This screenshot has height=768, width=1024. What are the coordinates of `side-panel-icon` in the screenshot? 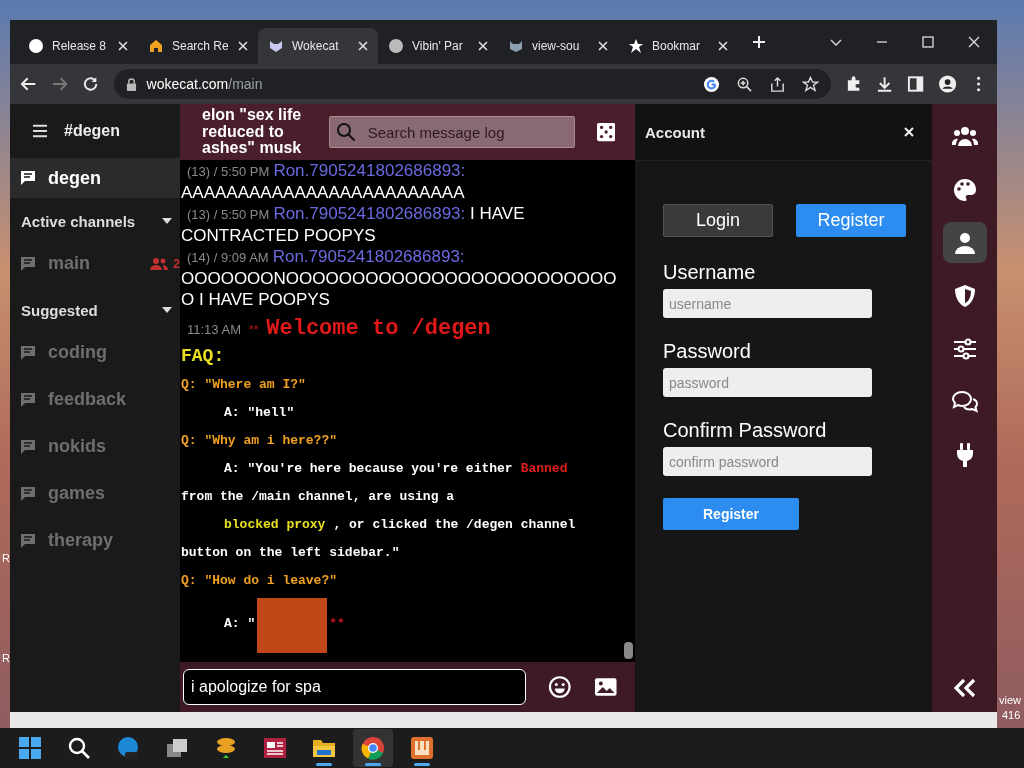 It's located at (916, 84).